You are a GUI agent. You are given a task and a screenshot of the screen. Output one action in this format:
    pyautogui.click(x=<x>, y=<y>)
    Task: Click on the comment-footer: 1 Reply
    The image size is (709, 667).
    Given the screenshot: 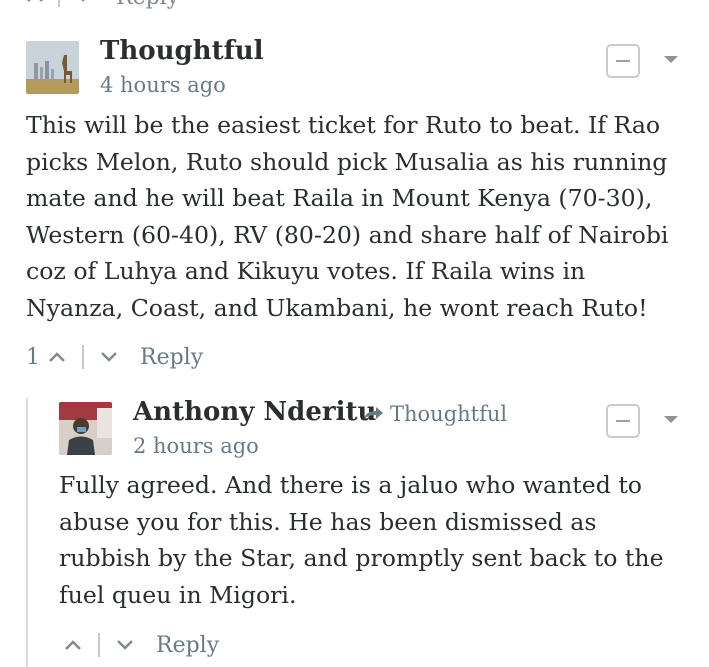 What is the action you would take?
    pyautogui.click(x=114, y=357)
    